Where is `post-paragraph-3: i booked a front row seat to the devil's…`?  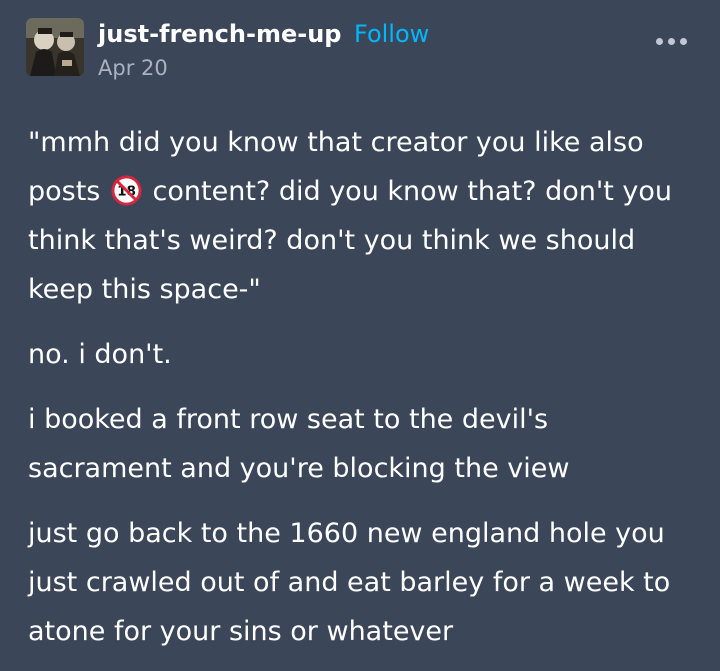 post-paragraph-3: i booked a front row seat to the devil's… is located at coordinates (299, 444).